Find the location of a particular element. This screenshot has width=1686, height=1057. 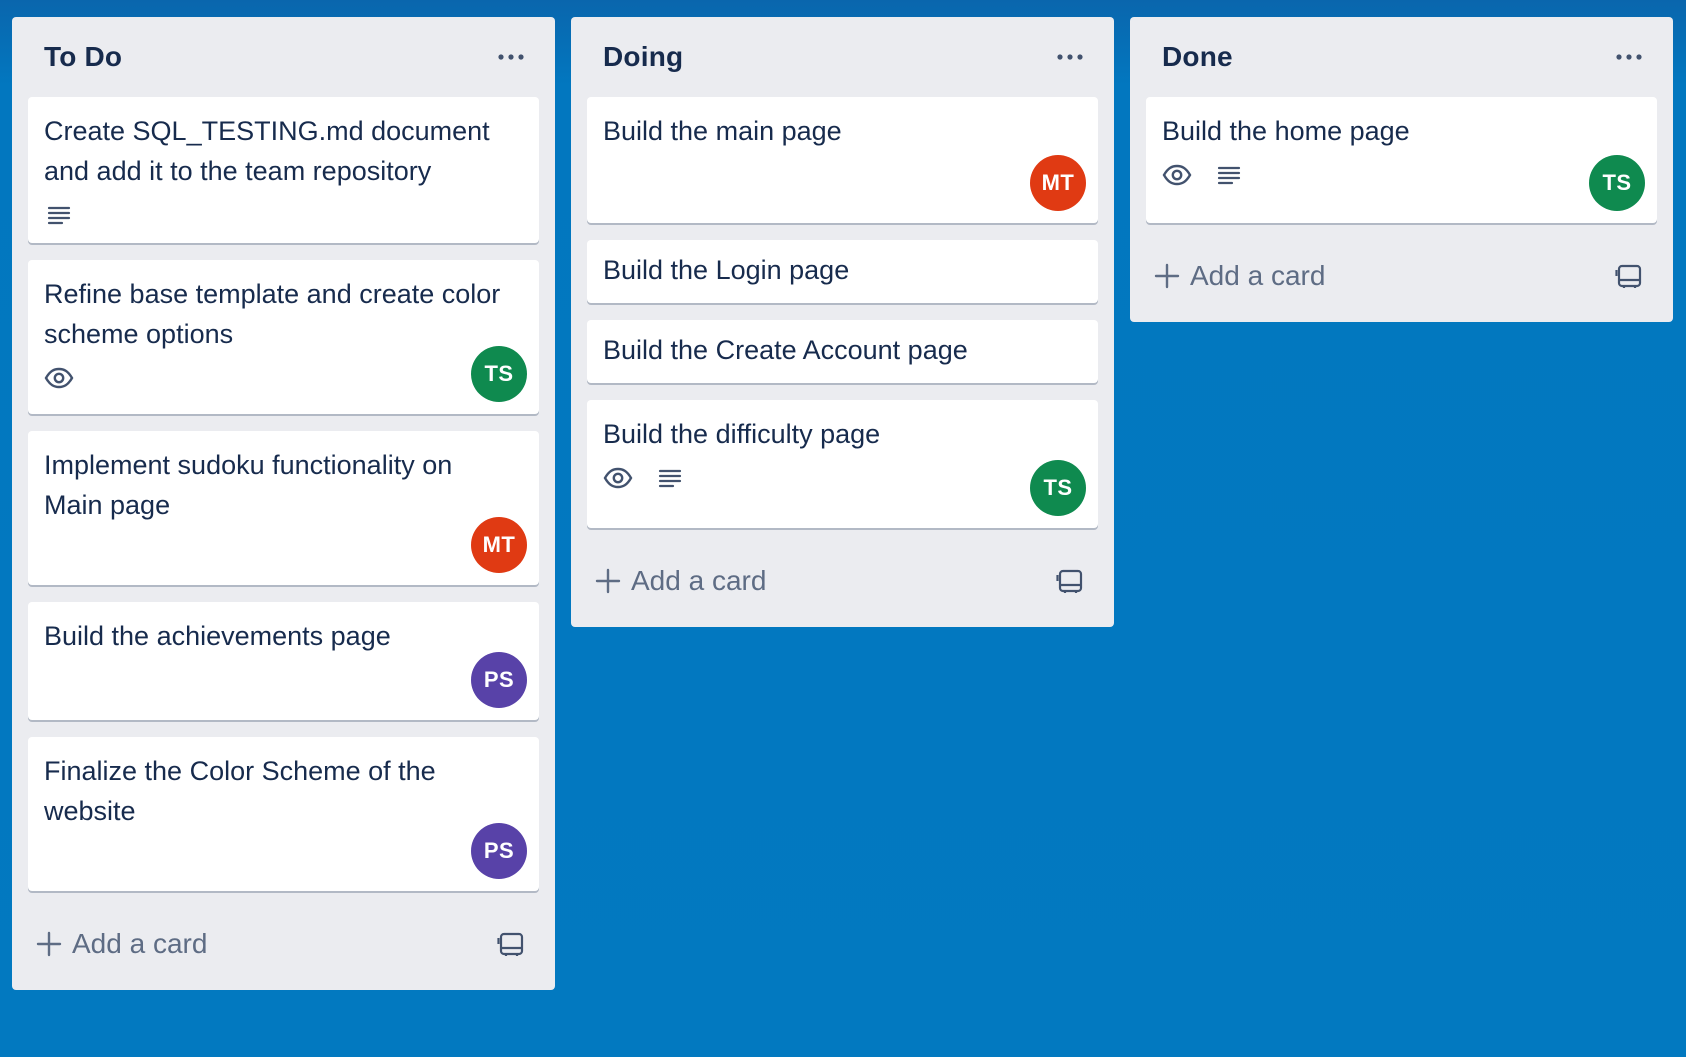

card: Build the Login page is located at coordinates (842, 271).